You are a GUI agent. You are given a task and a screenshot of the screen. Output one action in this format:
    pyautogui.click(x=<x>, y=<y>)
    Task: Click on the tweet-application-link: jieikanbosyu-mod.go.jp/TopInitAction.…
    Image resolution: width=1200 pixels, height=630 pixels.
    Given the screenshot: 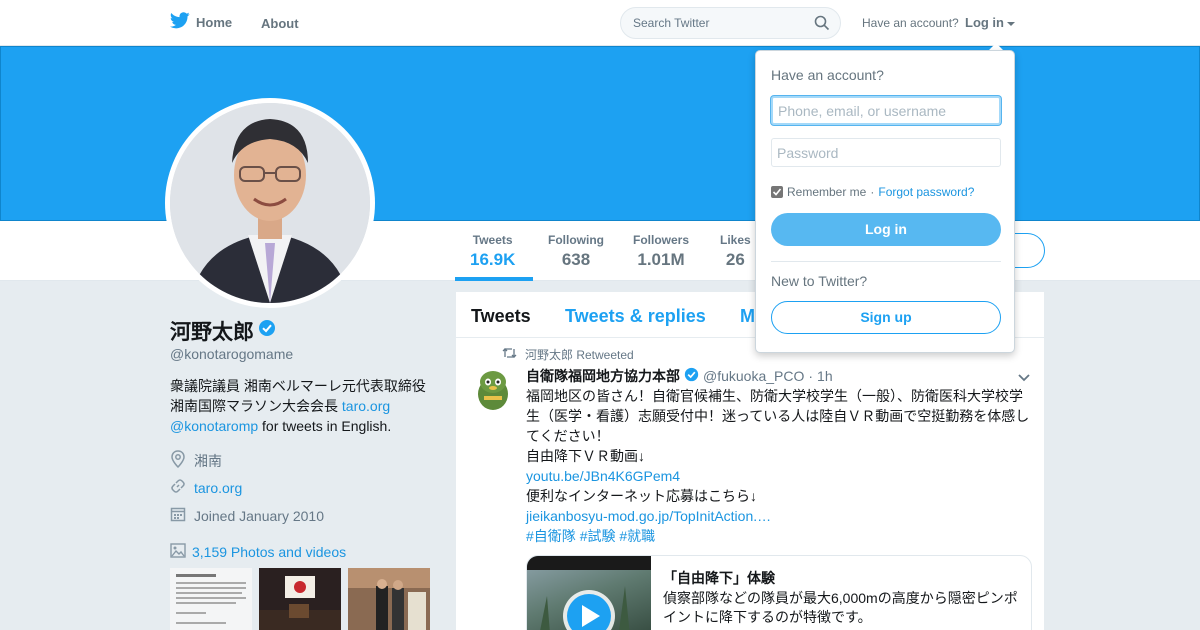 What is the action you would take?
    pyautogui.click(x=780, y=516)
    